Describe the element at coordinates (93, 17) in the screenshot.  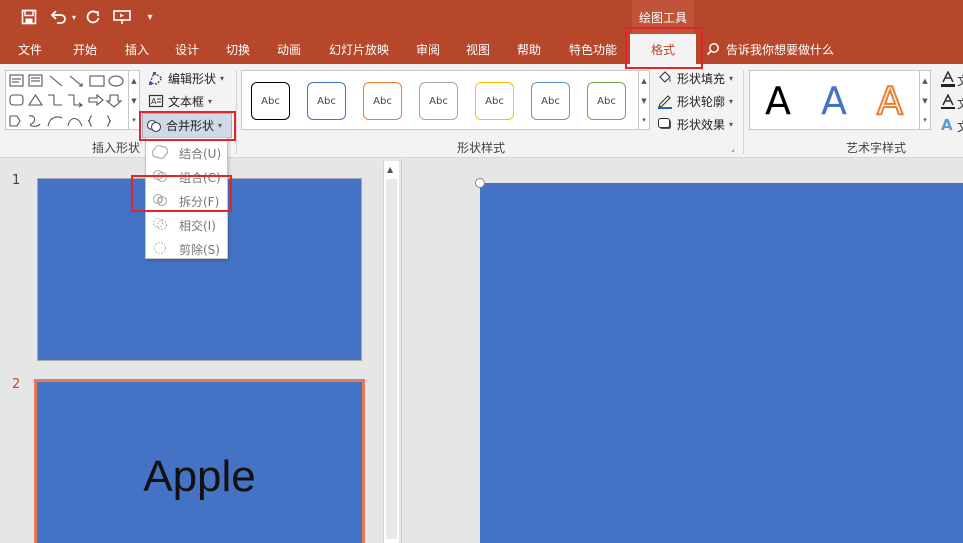
I see `redo-icon` at that location.